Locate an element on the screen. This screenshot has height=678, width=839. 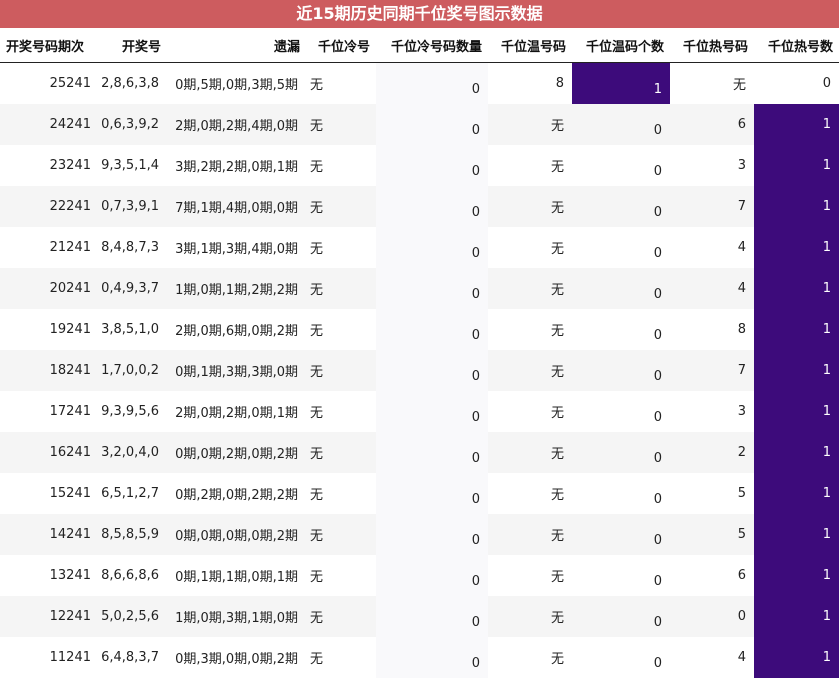
draw-number-cell: 2,8,6,3,8 is located at coordinates (133, 83).